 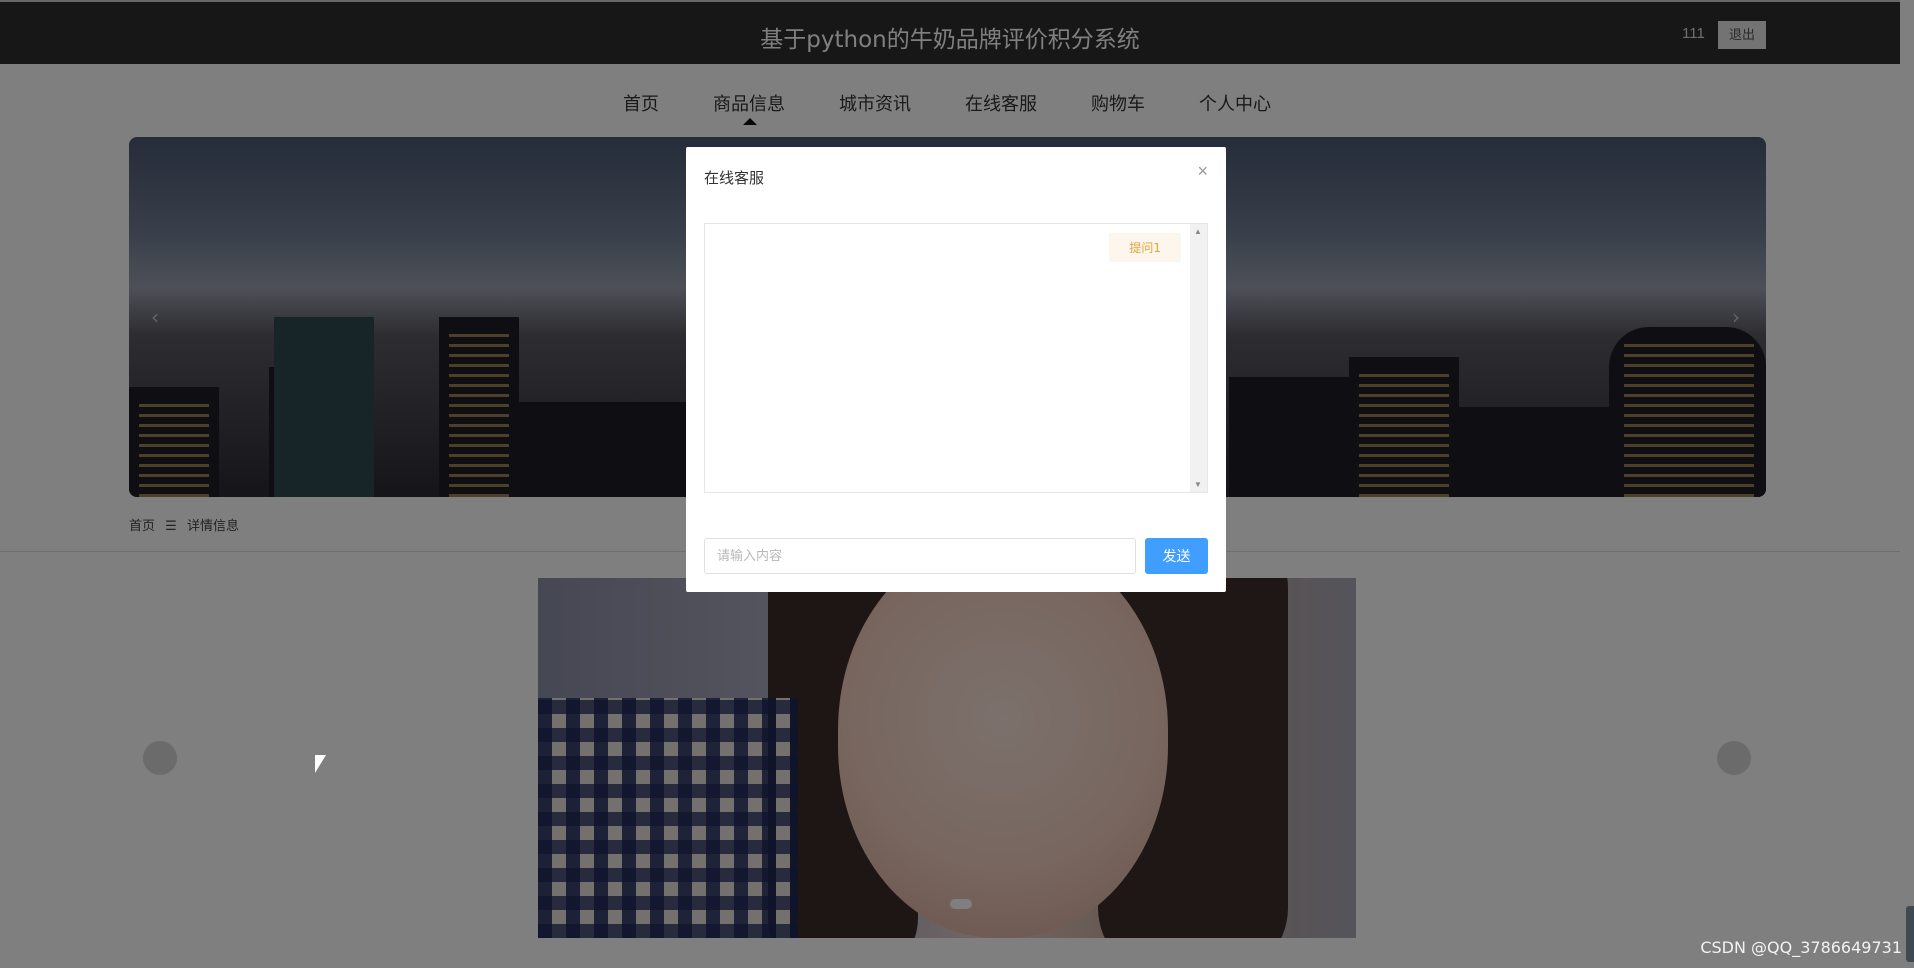 What do you see at coordinates (1198, 231) in the screenshot?
I see `scroll-up-arrow-icon: ▲` at bounding box center [1198, 231].